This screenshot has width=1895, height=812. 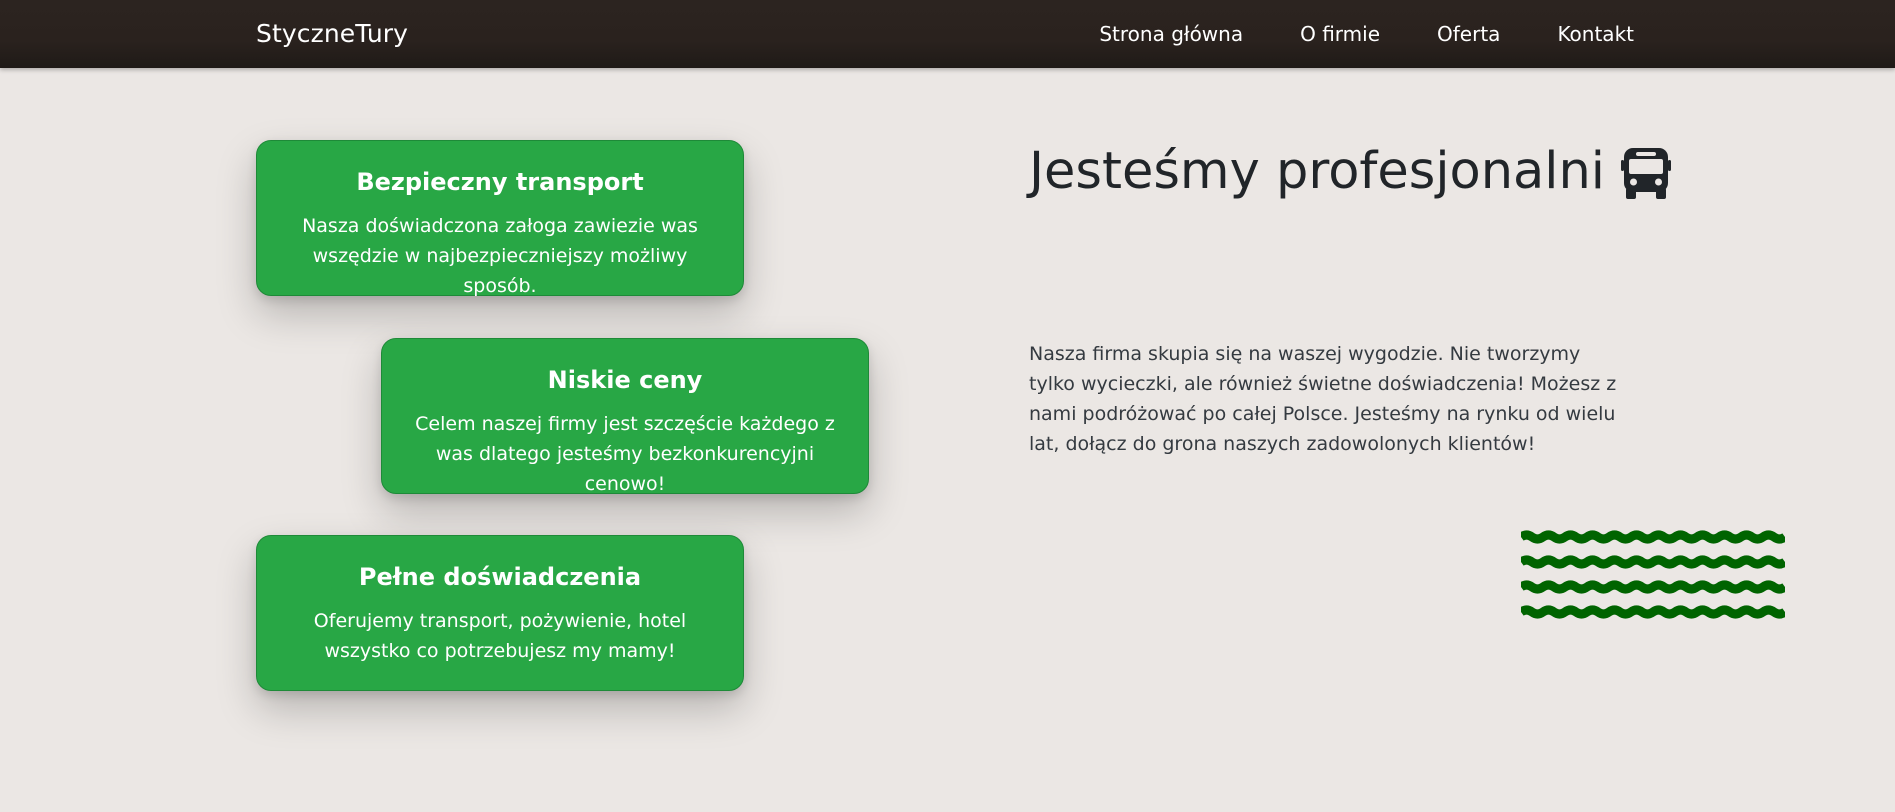 What do you see at coordinates (500, 577) in the screenshot?
I see `feature-card-title: Pełne doświadczenia` at bounding box center [500, 577].